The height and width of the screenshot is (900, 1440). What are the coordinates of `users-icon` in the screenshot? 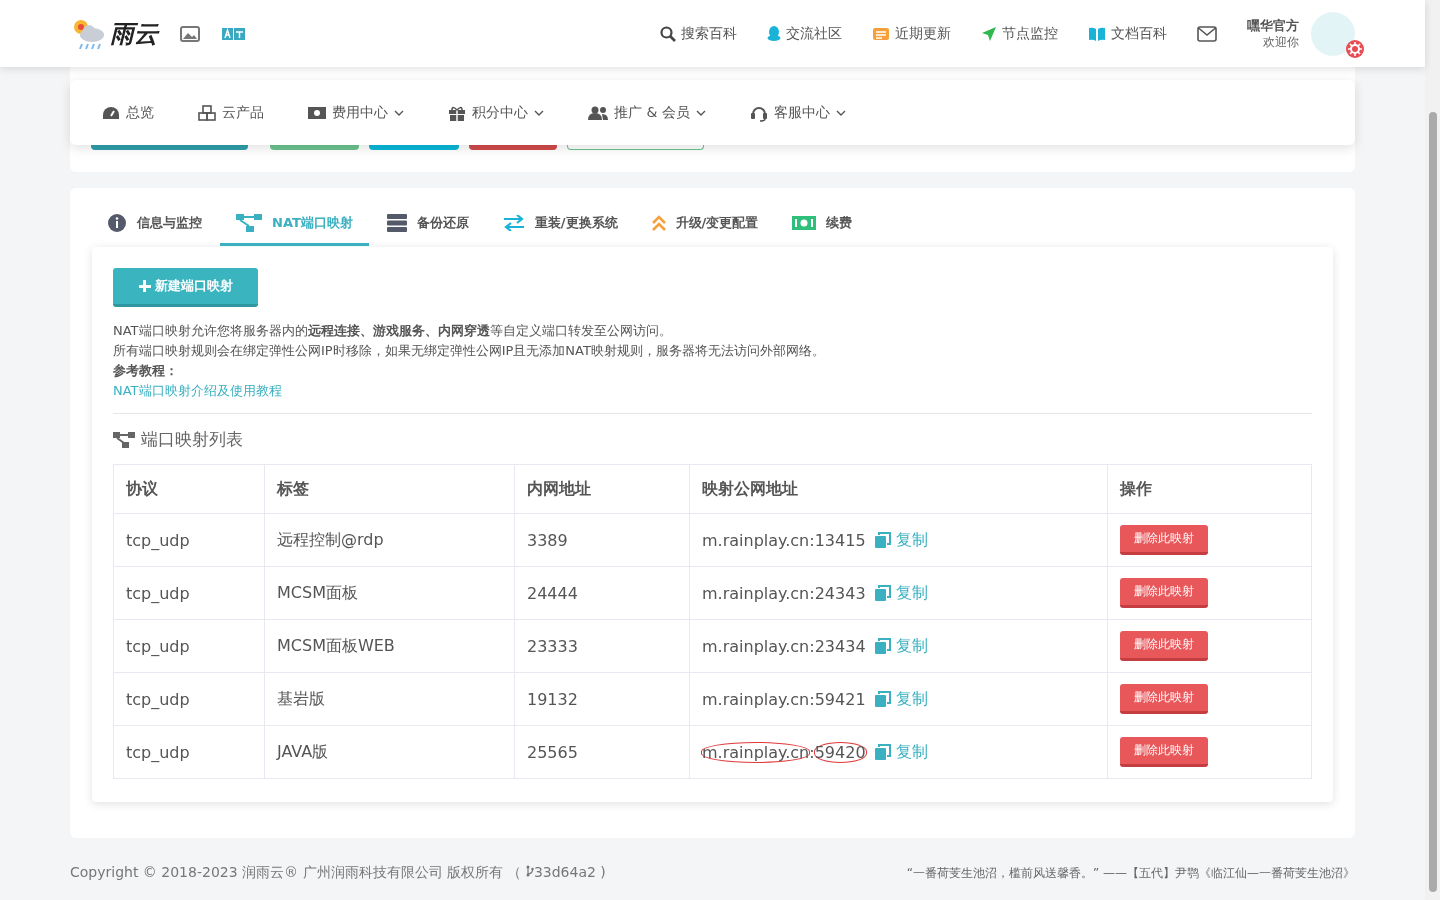 It's located at (598, 112).